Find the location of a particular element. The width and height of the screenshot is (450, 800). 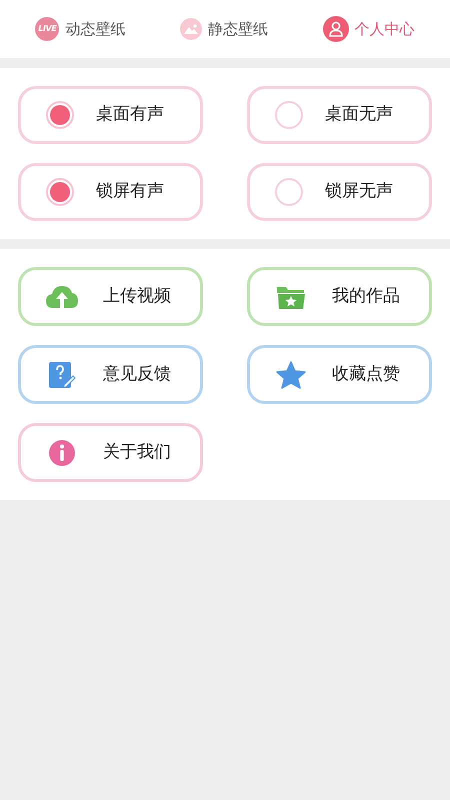

sound-option: 锁屏有声 is located at coordinates (110, 192).